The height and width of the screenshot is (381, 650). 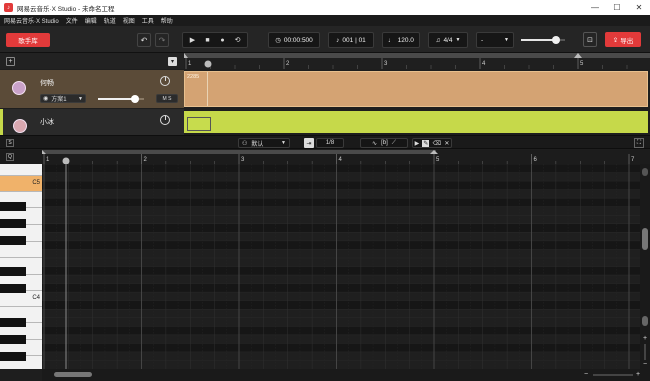 What do you see at coordinates (10, 61) in the screenshot?
I see `plus-icon: +` at bounding box center [10, 61].